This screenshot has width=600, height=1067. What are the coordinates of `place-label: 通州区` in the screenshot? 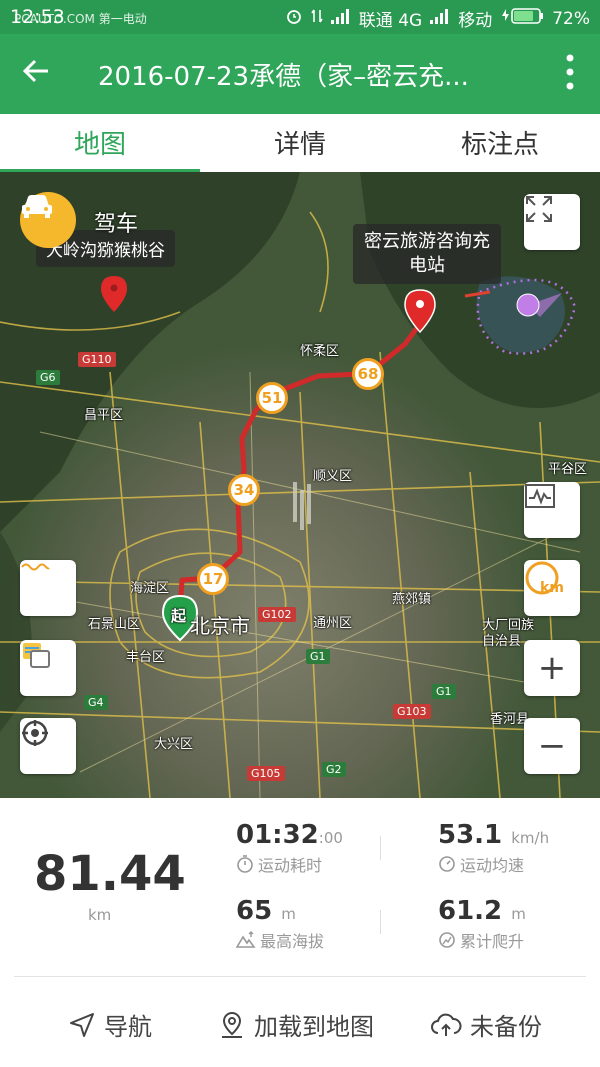 It's located at (333, 623).